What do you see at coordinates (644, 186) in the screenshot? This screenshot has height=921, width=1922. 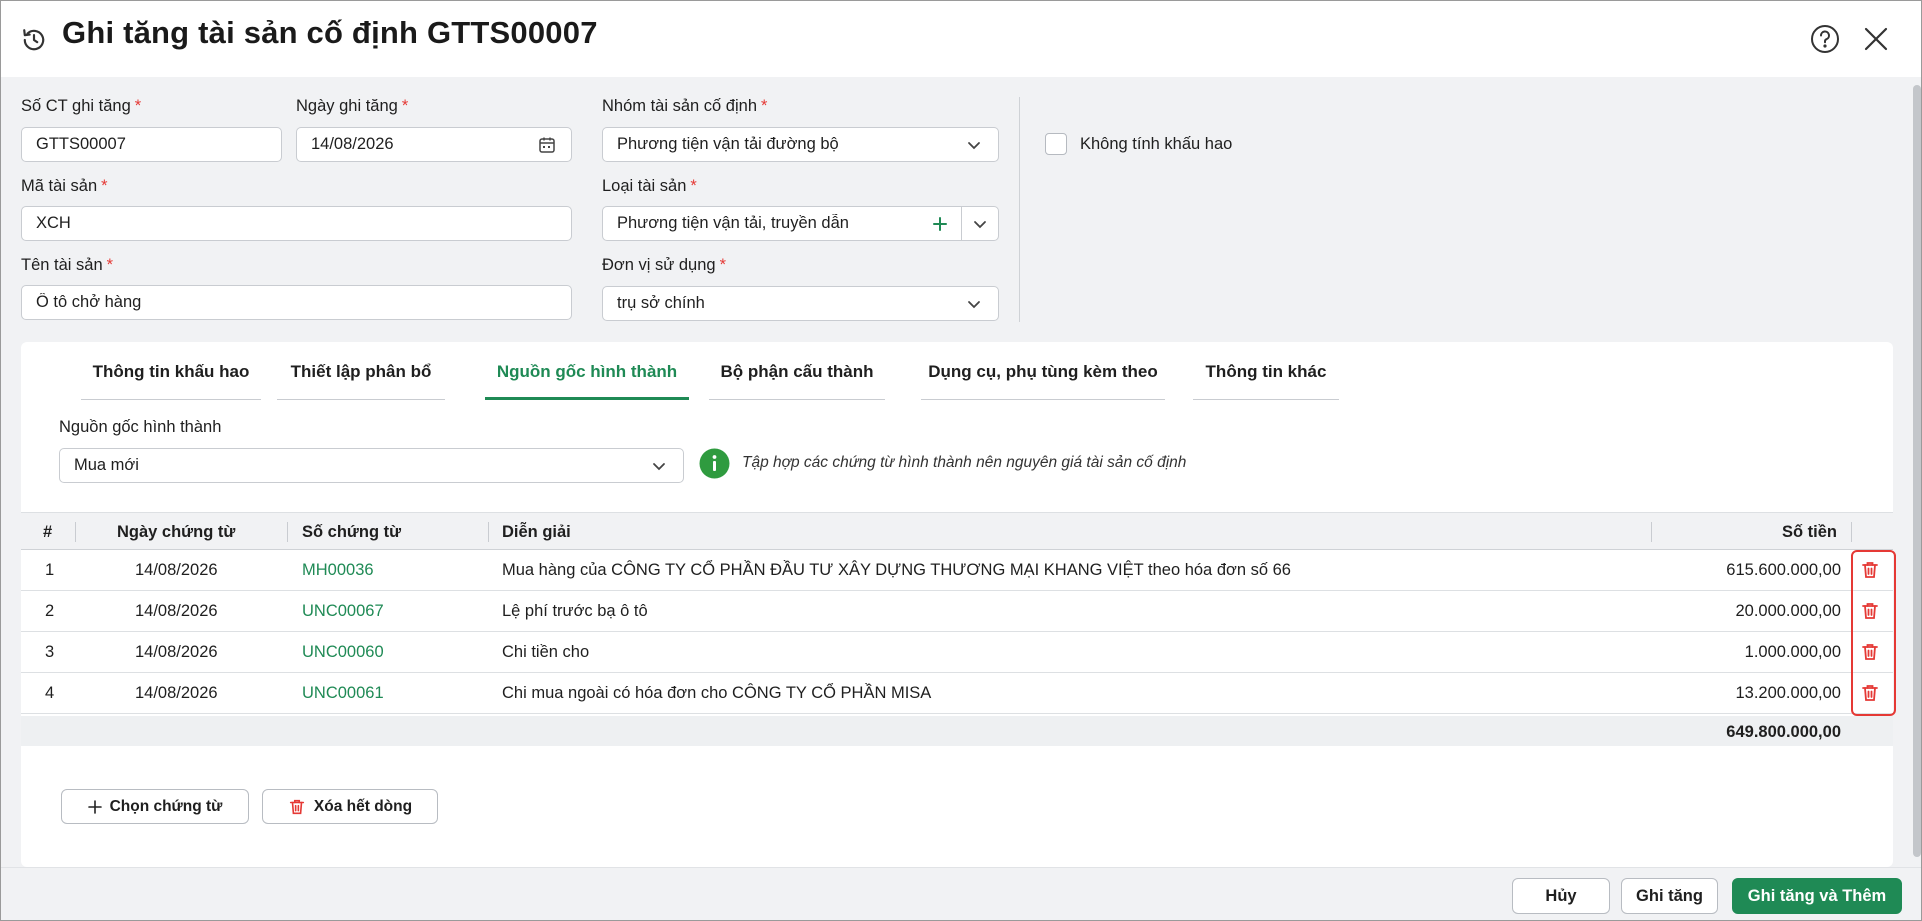 I see `asset-type-label-text: Loại tài sản` at bounding box center [644, 186].